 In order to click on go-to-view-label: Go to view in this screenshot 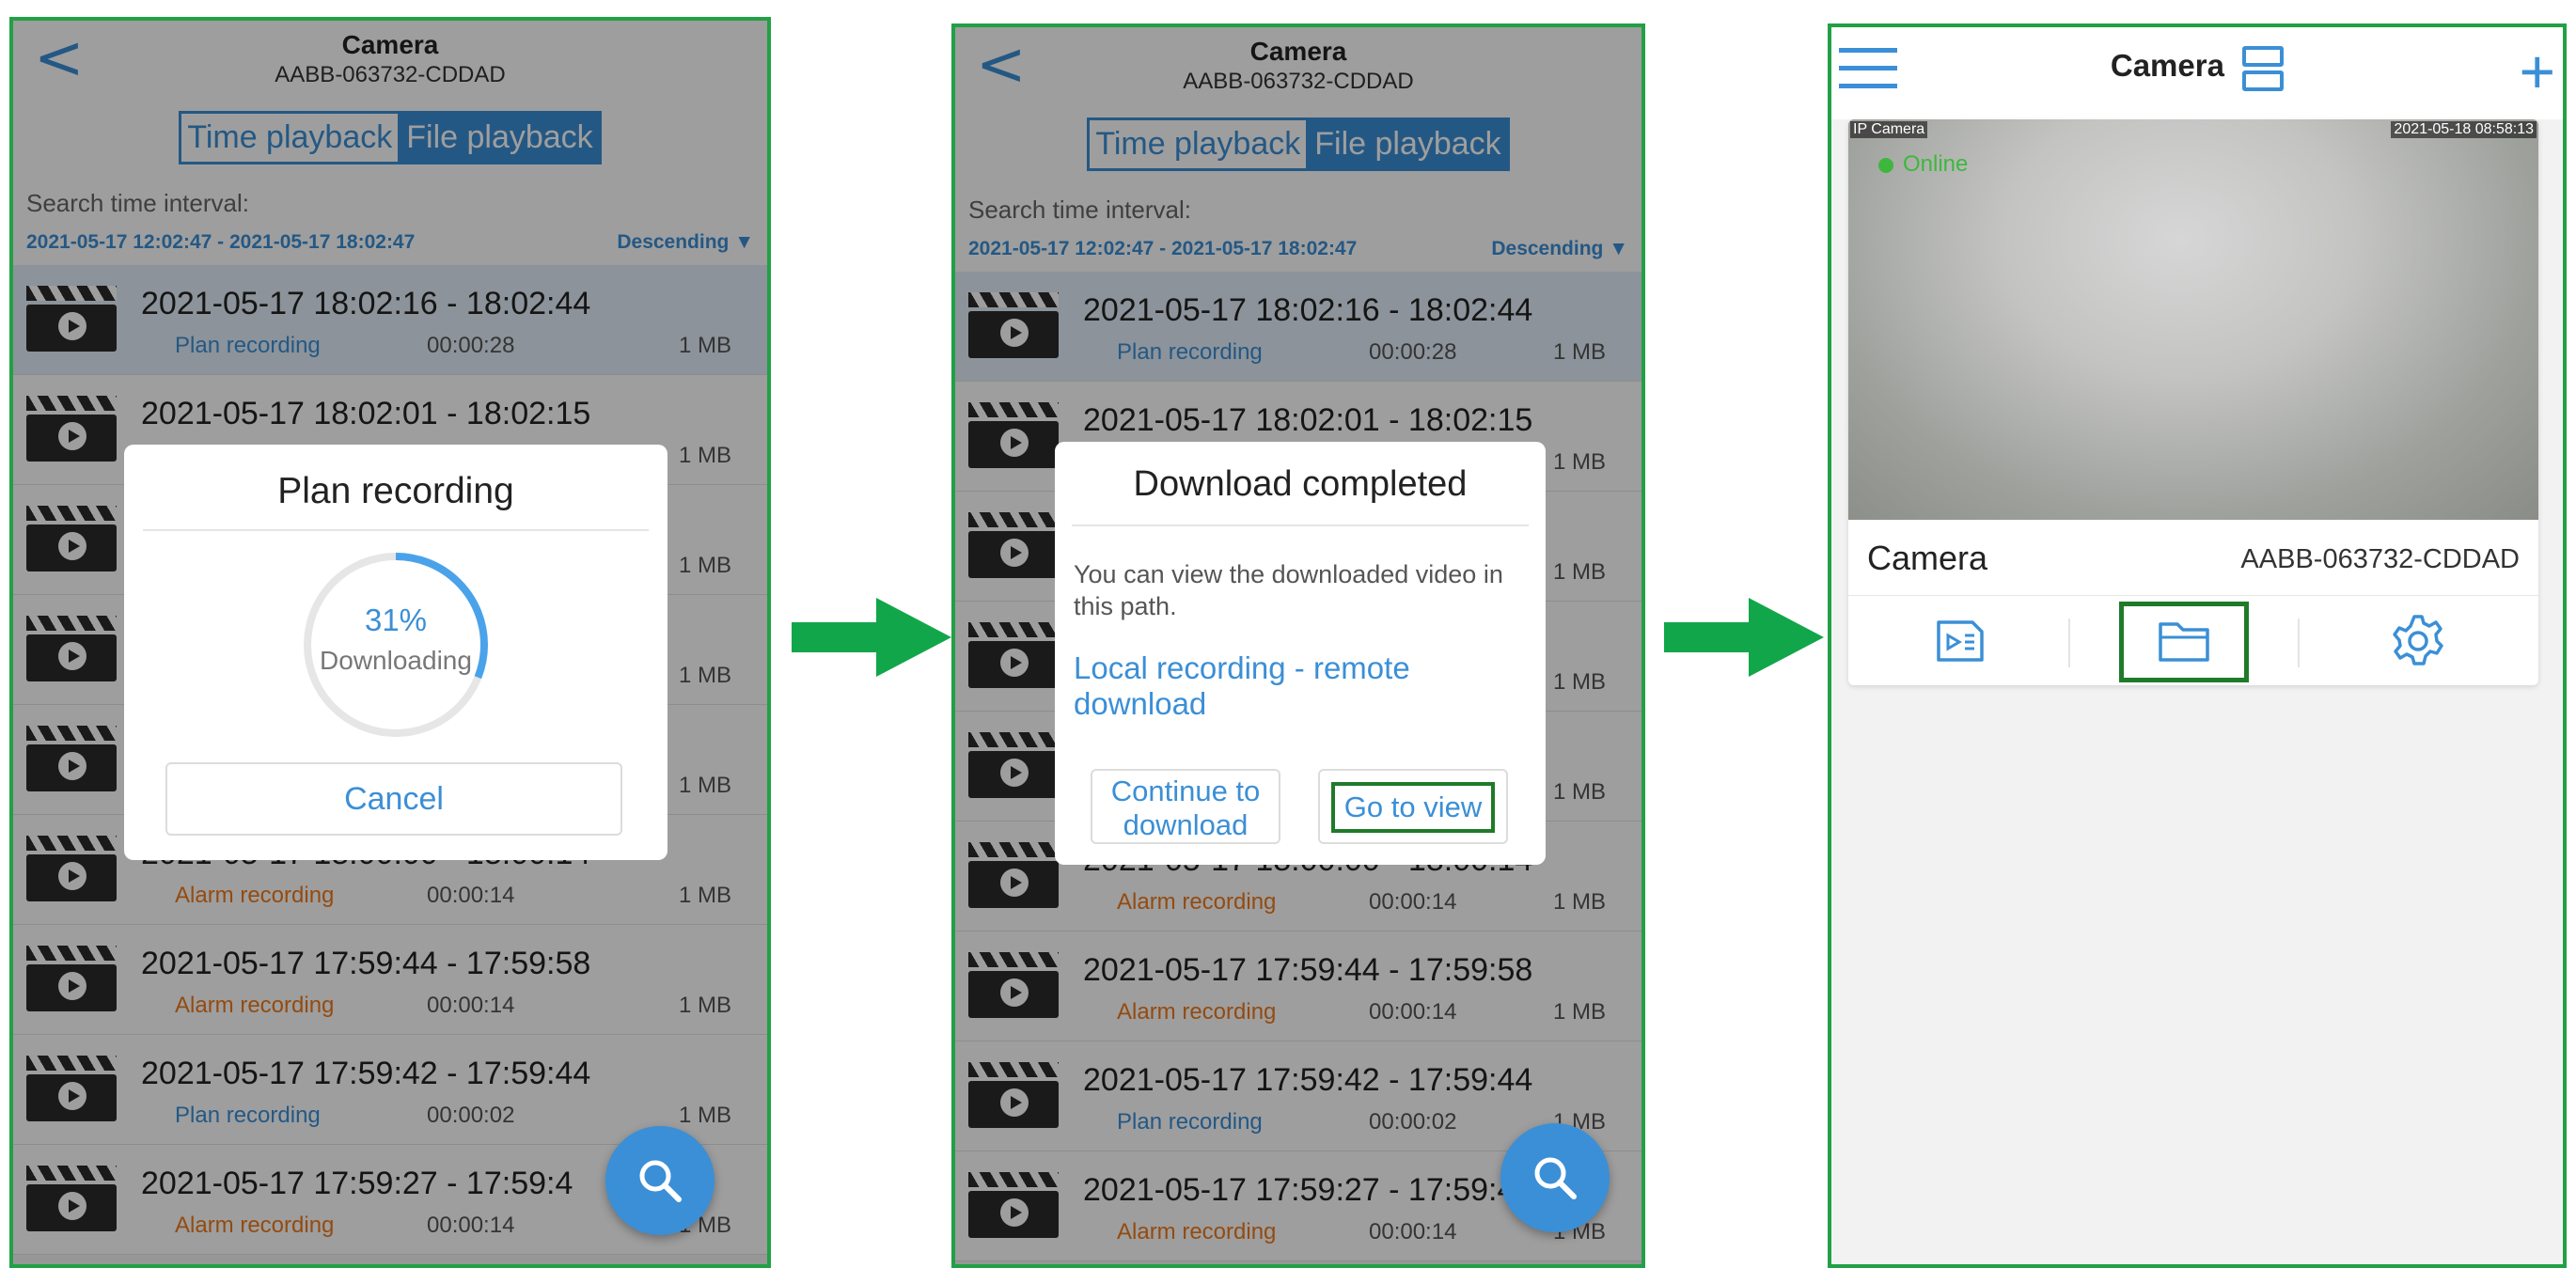, I will do `click(1413, 808)`.